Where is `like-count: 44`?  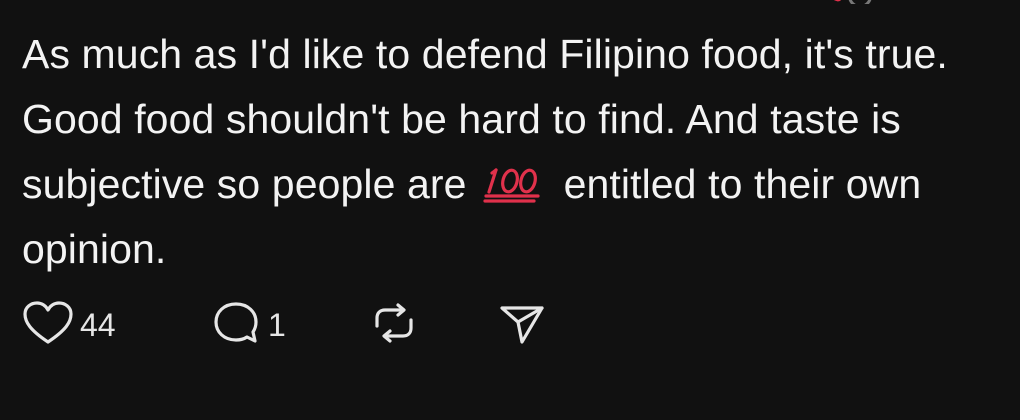 like-count: 44 is located at coordinates (98, 324).